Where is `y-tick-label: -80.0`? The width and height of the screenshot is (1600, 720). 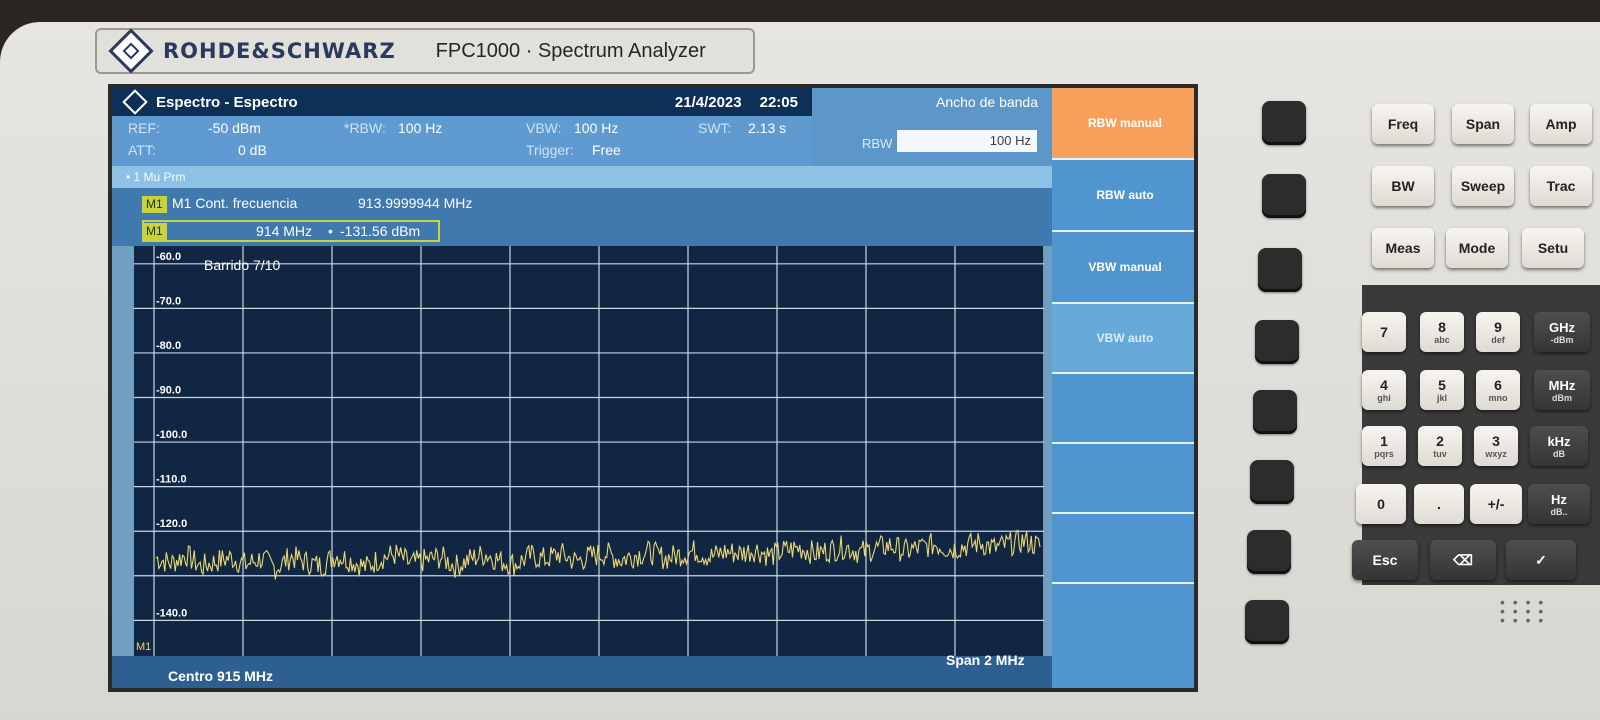
y-tick-label: -80.0 is located at coordinates (168, 346).